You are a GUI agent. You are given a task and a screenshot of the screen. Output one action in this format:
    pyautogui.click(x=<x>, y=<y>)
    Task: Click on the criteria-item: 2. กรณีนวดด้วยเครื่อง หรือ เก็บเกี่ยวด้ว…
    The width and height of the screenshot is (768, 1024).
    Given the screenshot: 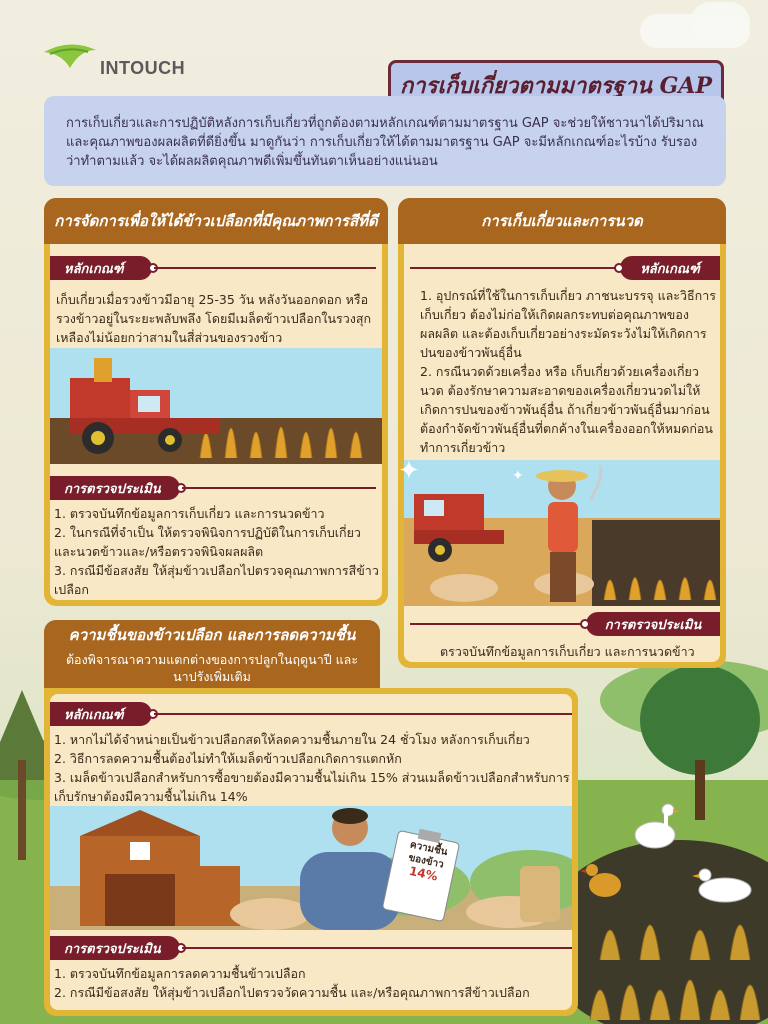 What is the action you would take?
    pyautogui.click(x=566, y=409)
    